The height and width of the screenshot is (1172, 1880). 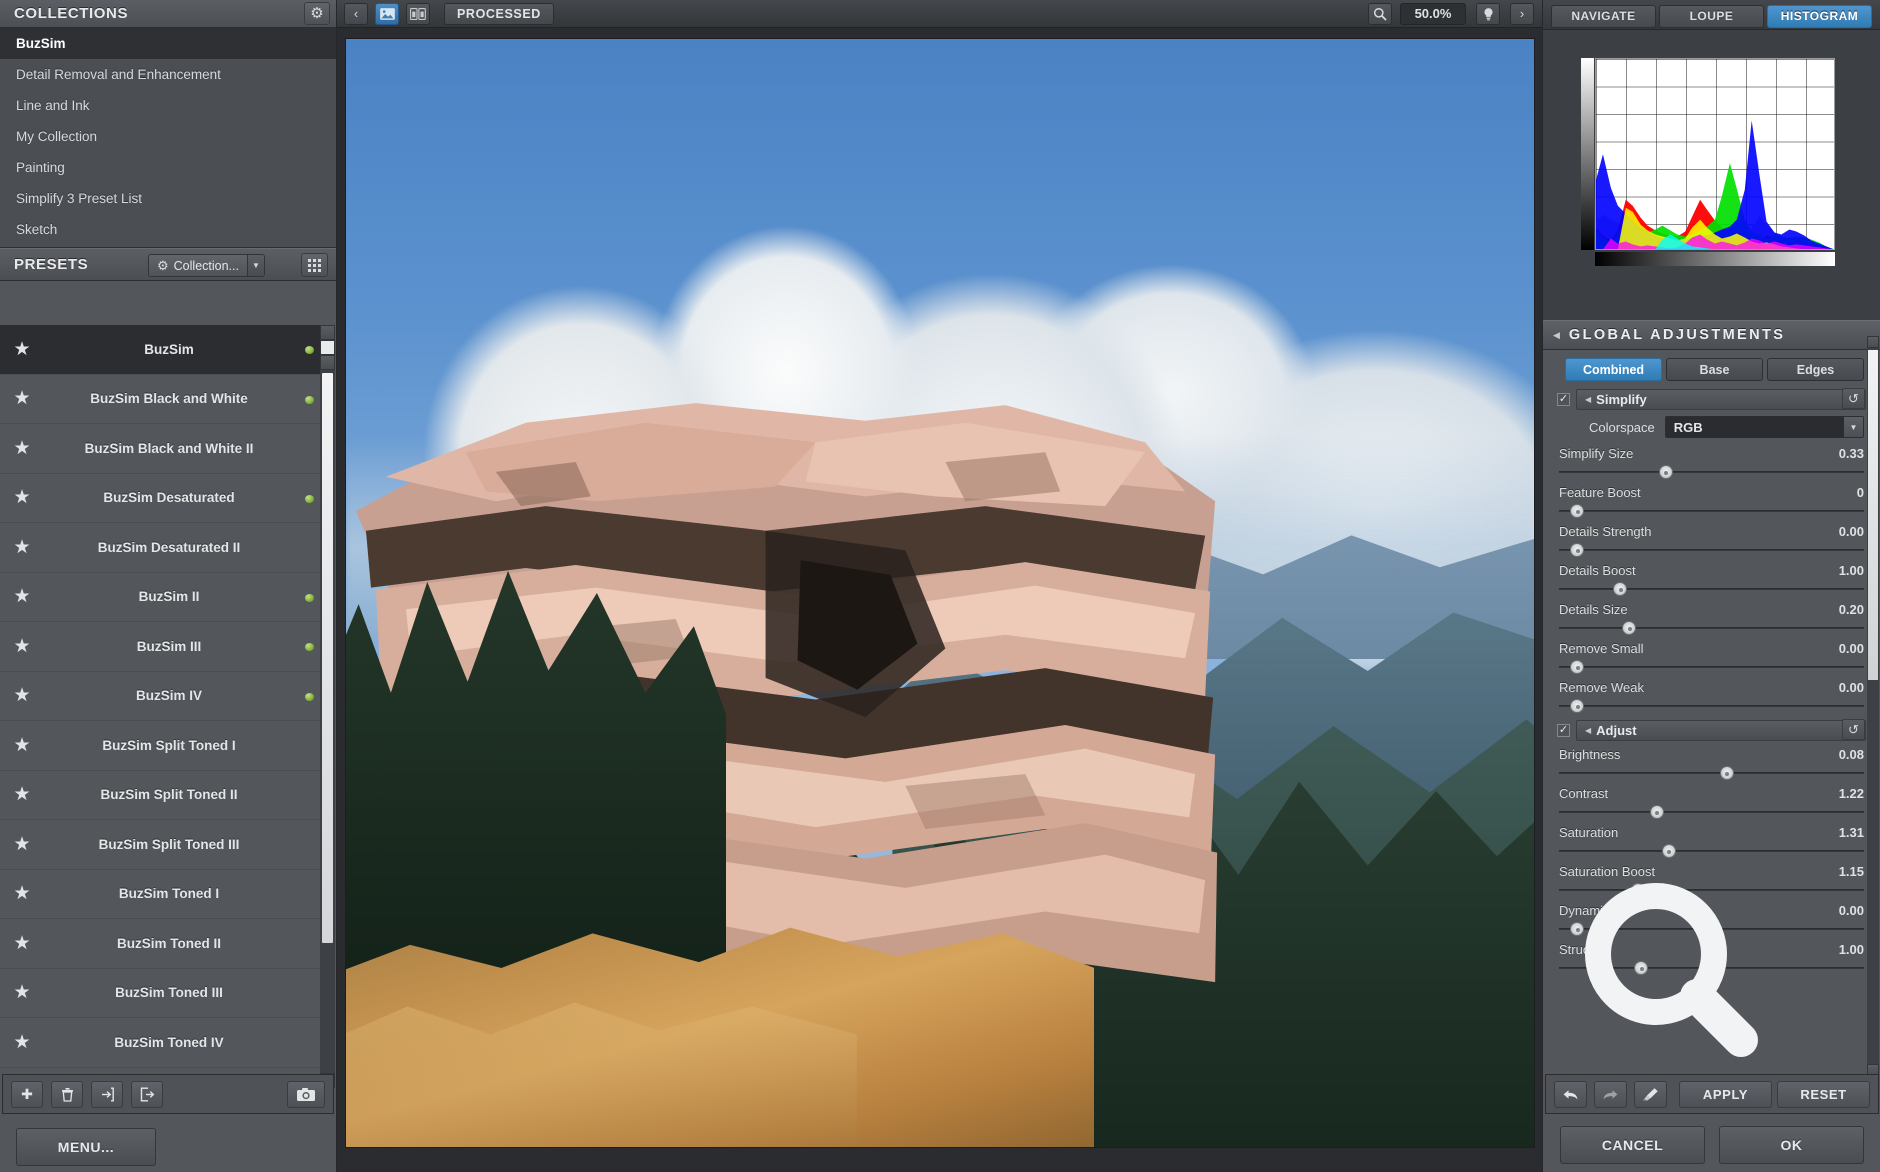 What do you see at coordinates (147, 1094) in the screenshot?
I see `export-preset-button` at bounding box center [147, 1094].